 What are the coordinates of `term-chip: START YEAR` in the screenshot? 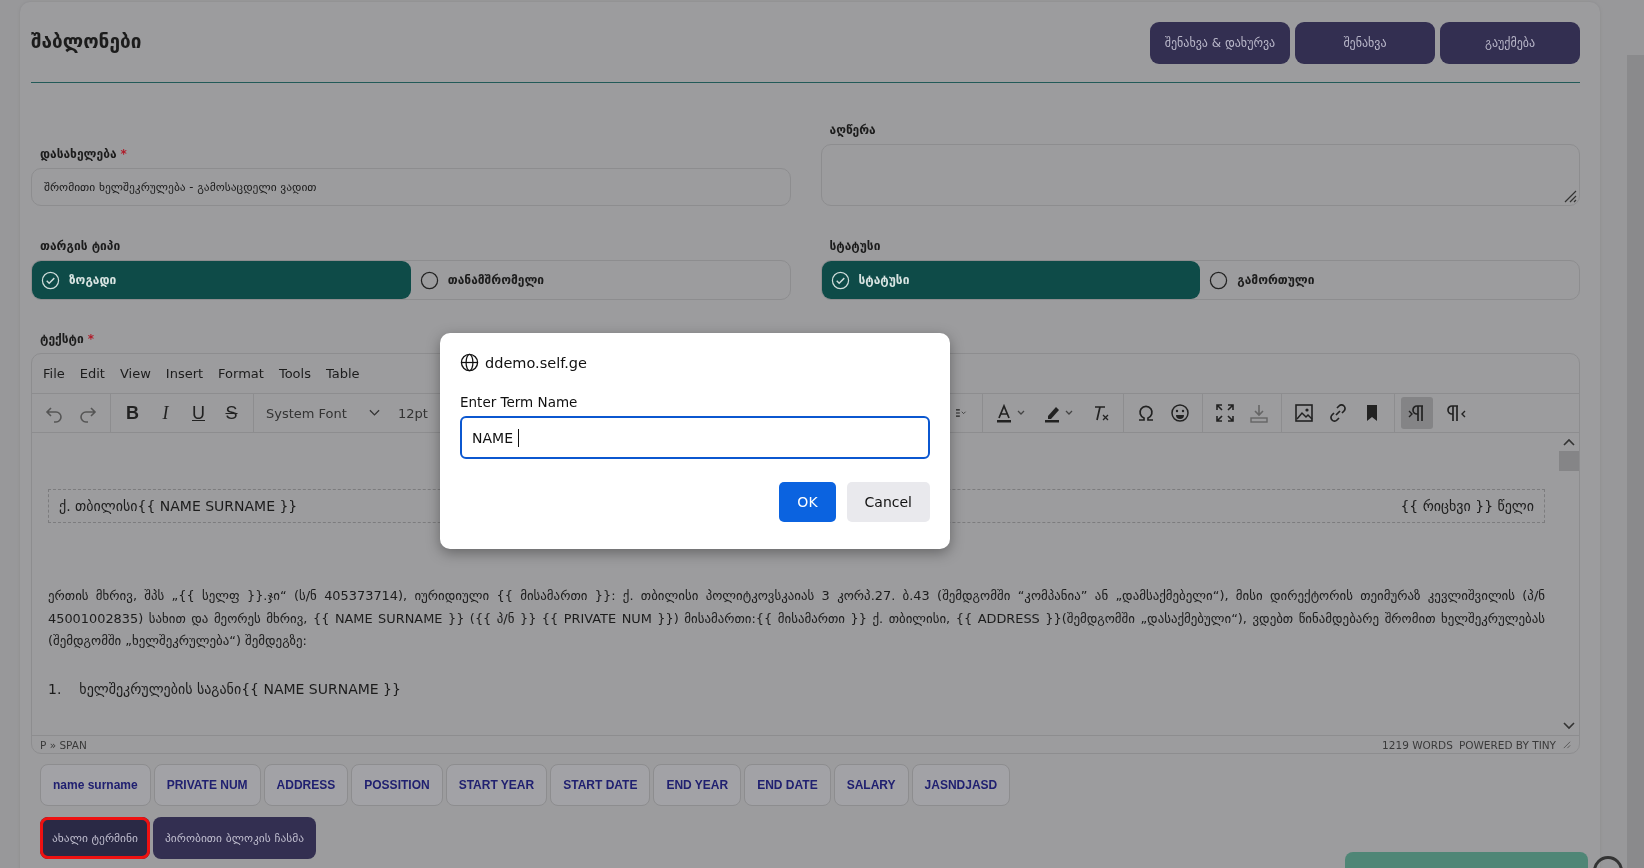 It's located at (496, 785).